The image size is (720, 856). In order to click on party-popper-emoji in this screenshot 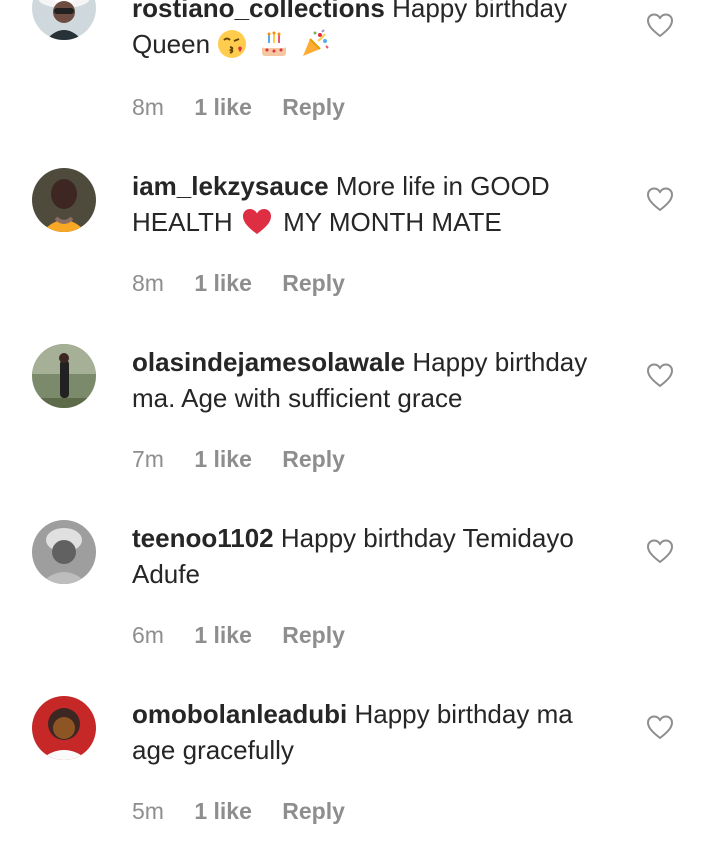, I will do `click(315, 44)`.